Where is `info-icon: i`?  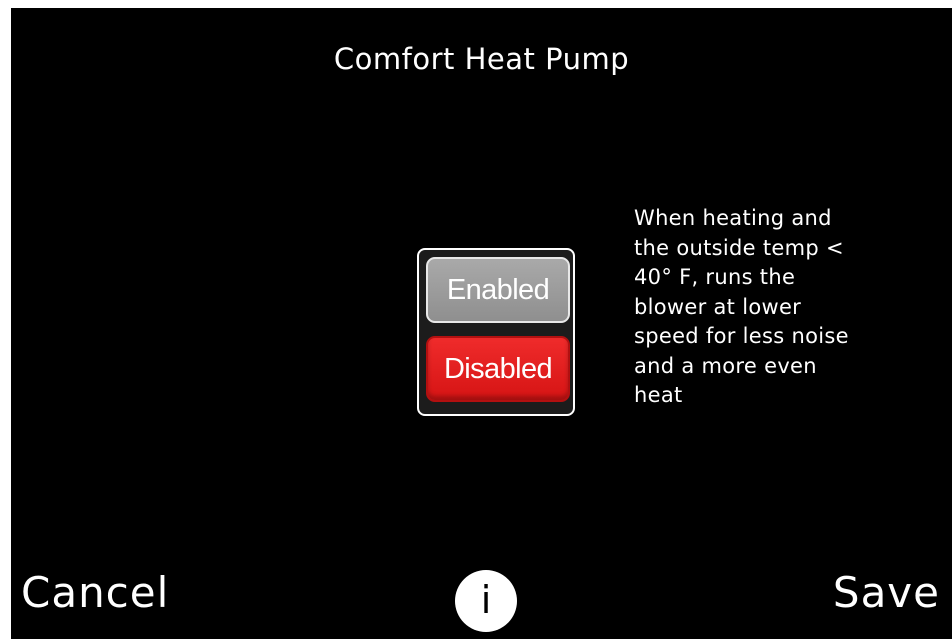
info-icon: i is located at coordinates (486, 600).